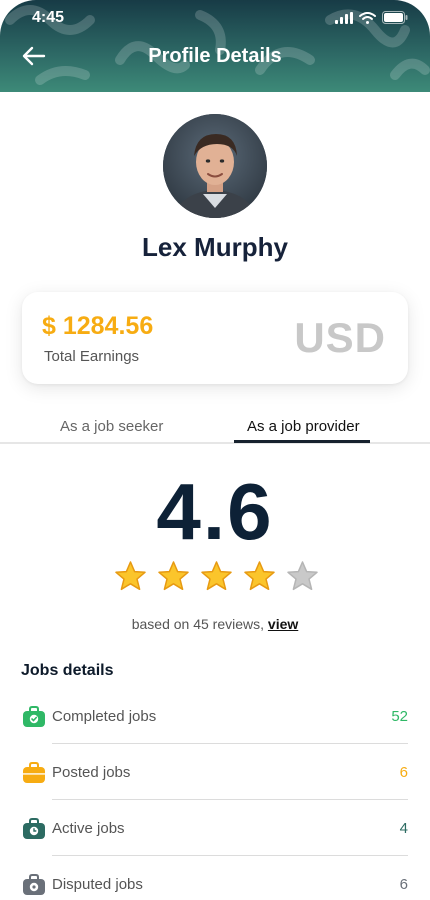  I want to click on reviews-text: based on 45 reviews, view, so click(215, 624).